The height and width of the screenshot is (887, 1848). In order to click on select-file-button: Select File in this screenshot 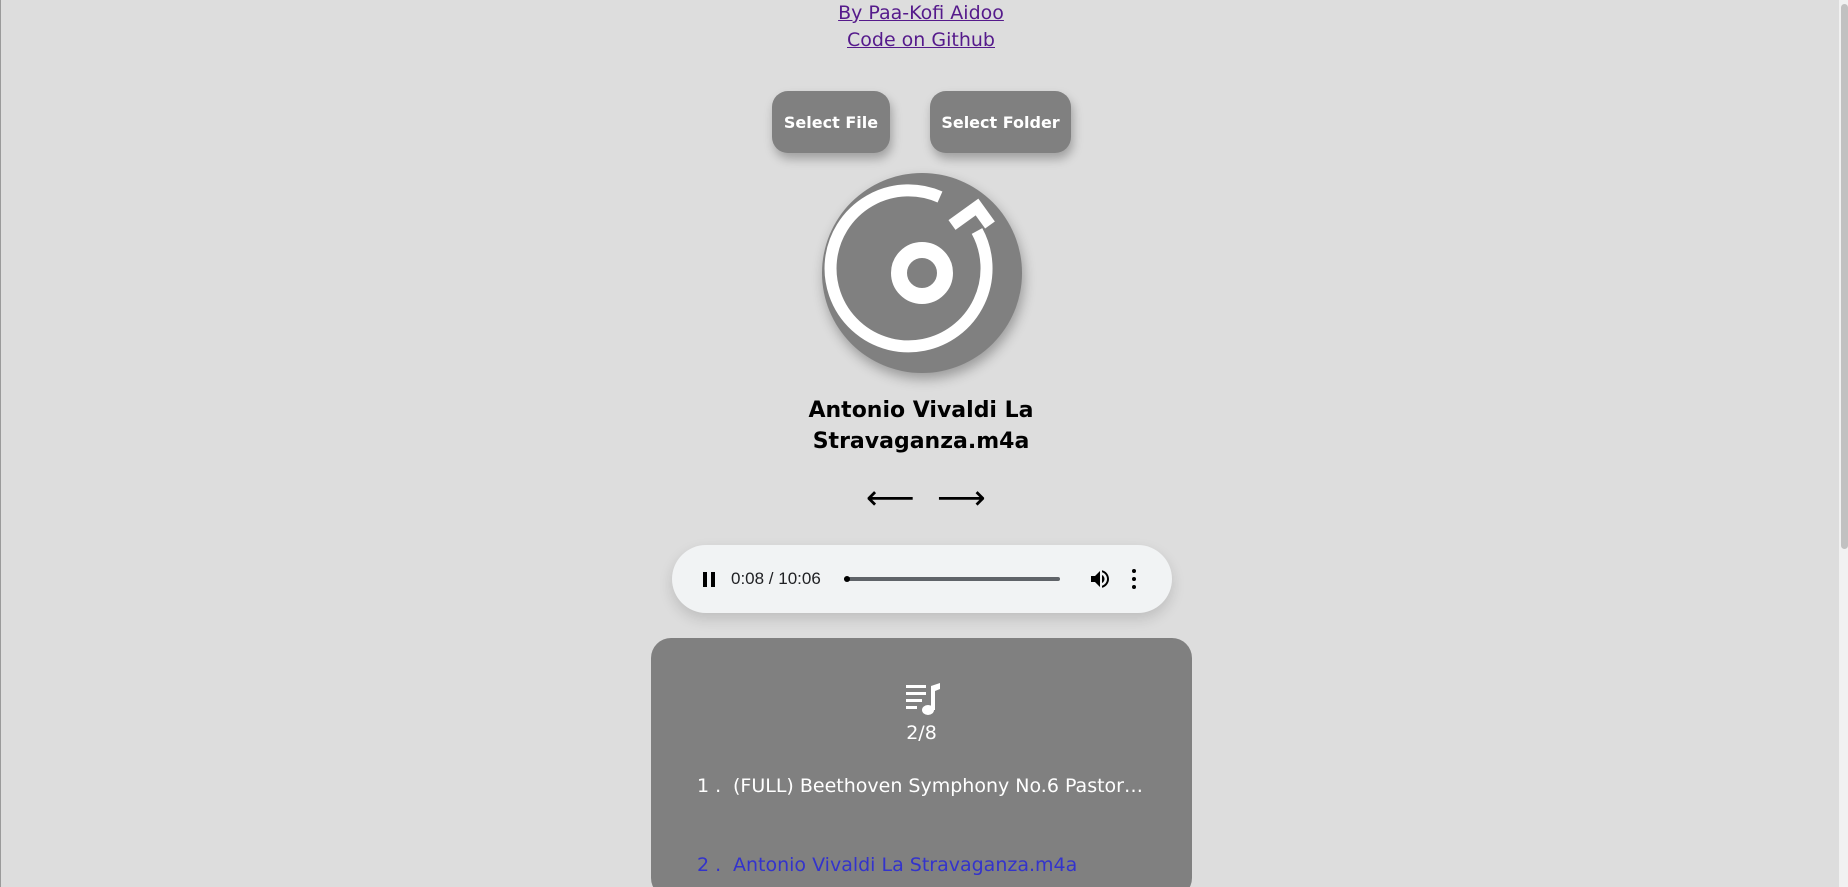, I will do `click(831, 122)`.